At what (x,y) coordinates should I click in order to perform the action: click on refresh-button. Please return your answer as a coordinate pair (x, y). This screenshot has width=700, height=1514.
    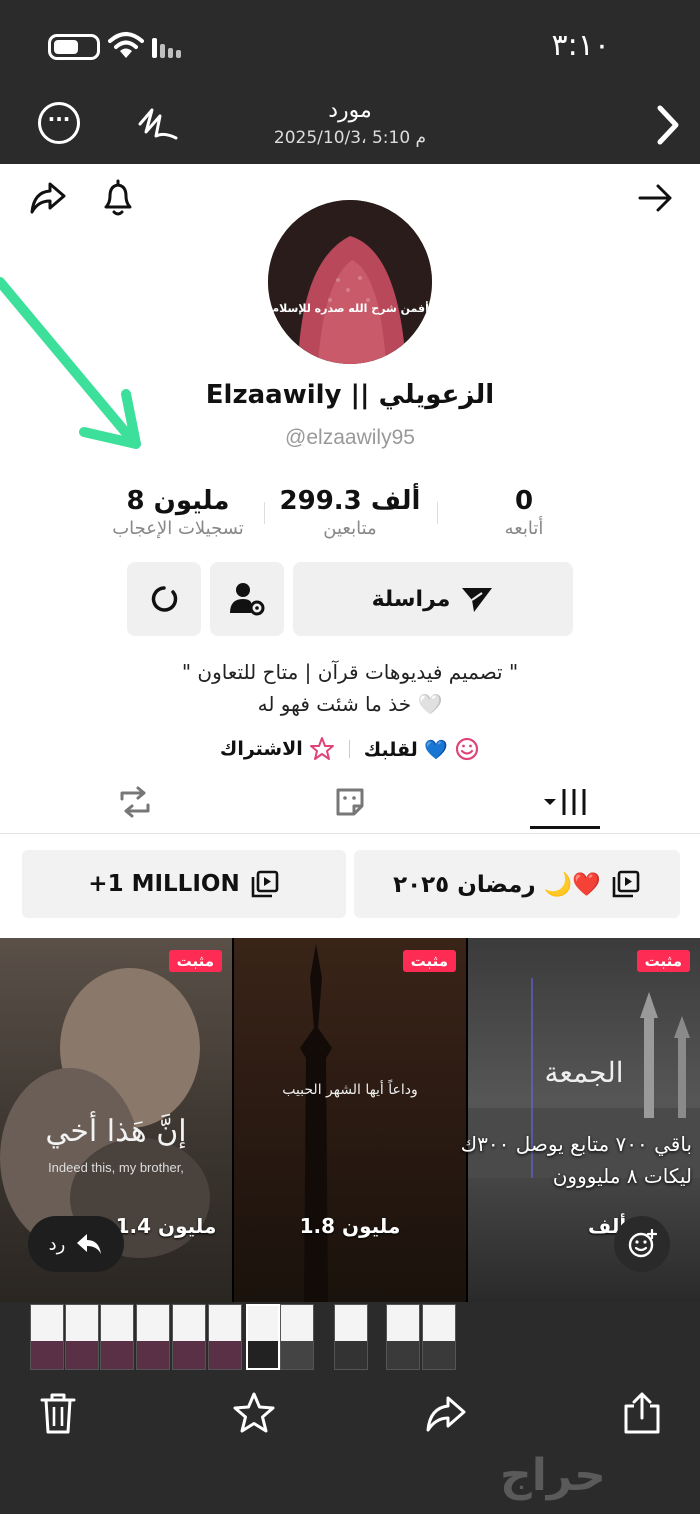
    Looking at the image, I should click on (164, 599).